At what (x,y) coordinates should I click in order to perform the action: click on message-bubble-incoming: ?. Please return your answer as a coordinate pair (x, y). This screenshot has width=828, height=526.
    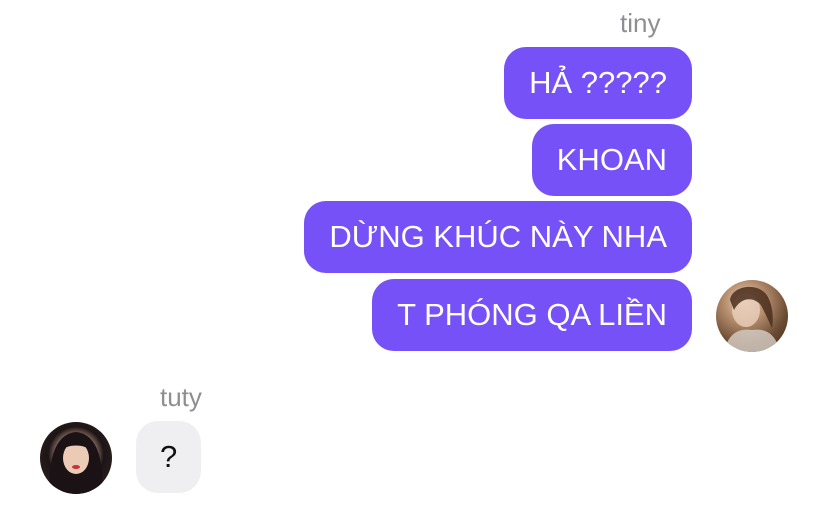
    Looking at the image, I should click on (169, 457).